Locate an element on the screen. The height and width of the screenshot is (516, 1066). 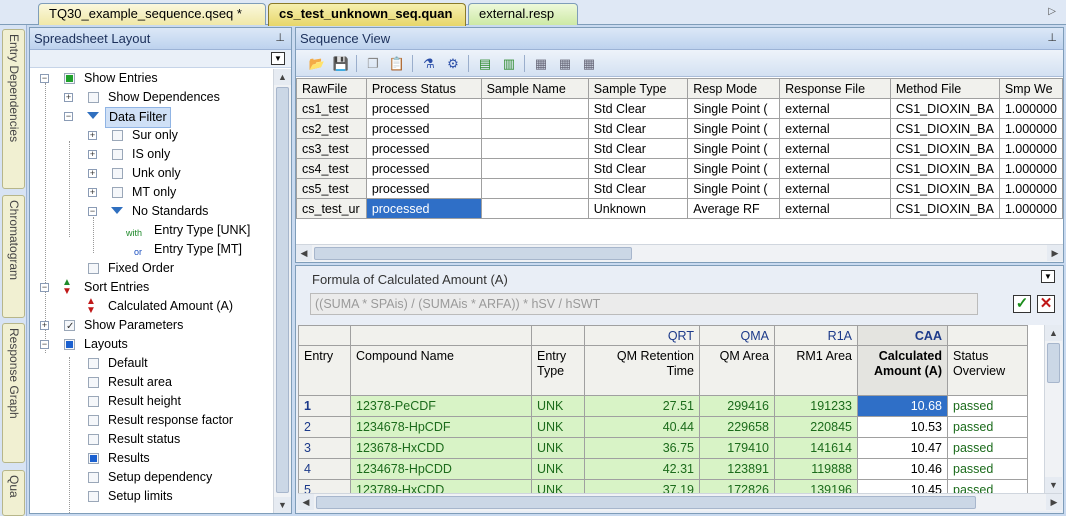
sequence-cell: Average RF is located at coordinates (734, 208).